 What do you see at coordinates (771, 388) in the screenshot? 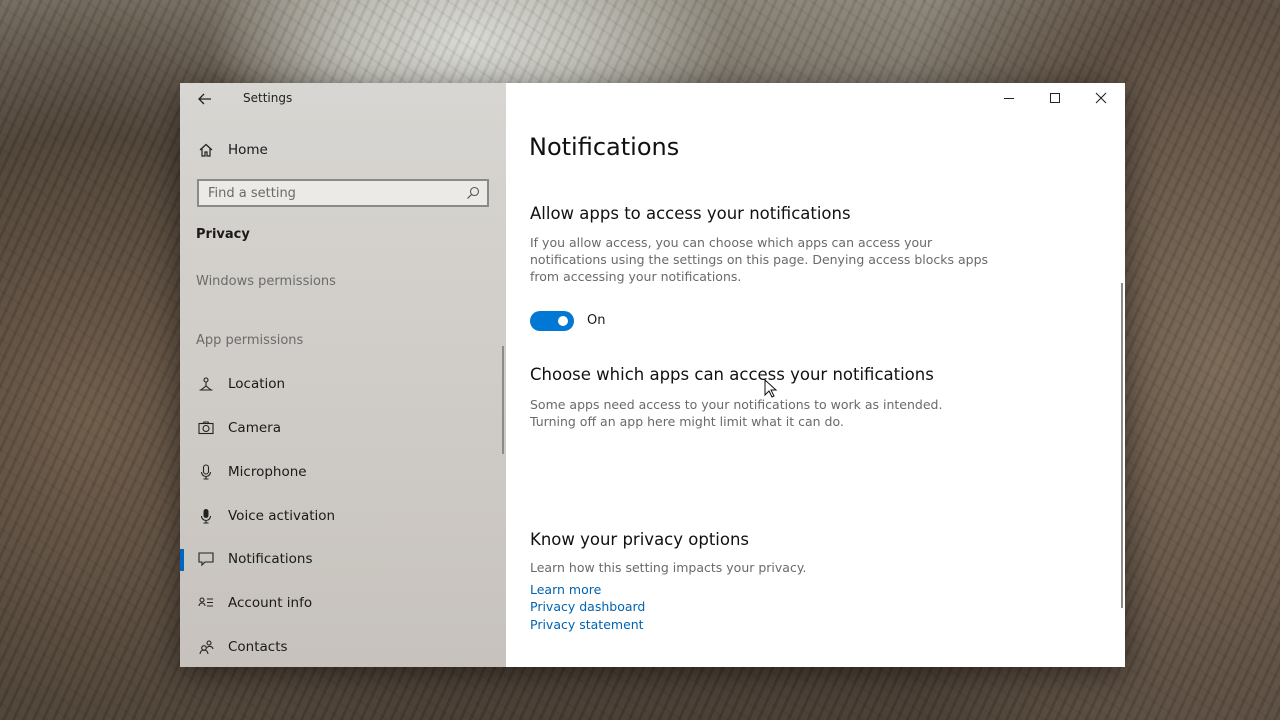
I see `mouse-cursor-icon` at bounding box center [771, 388].